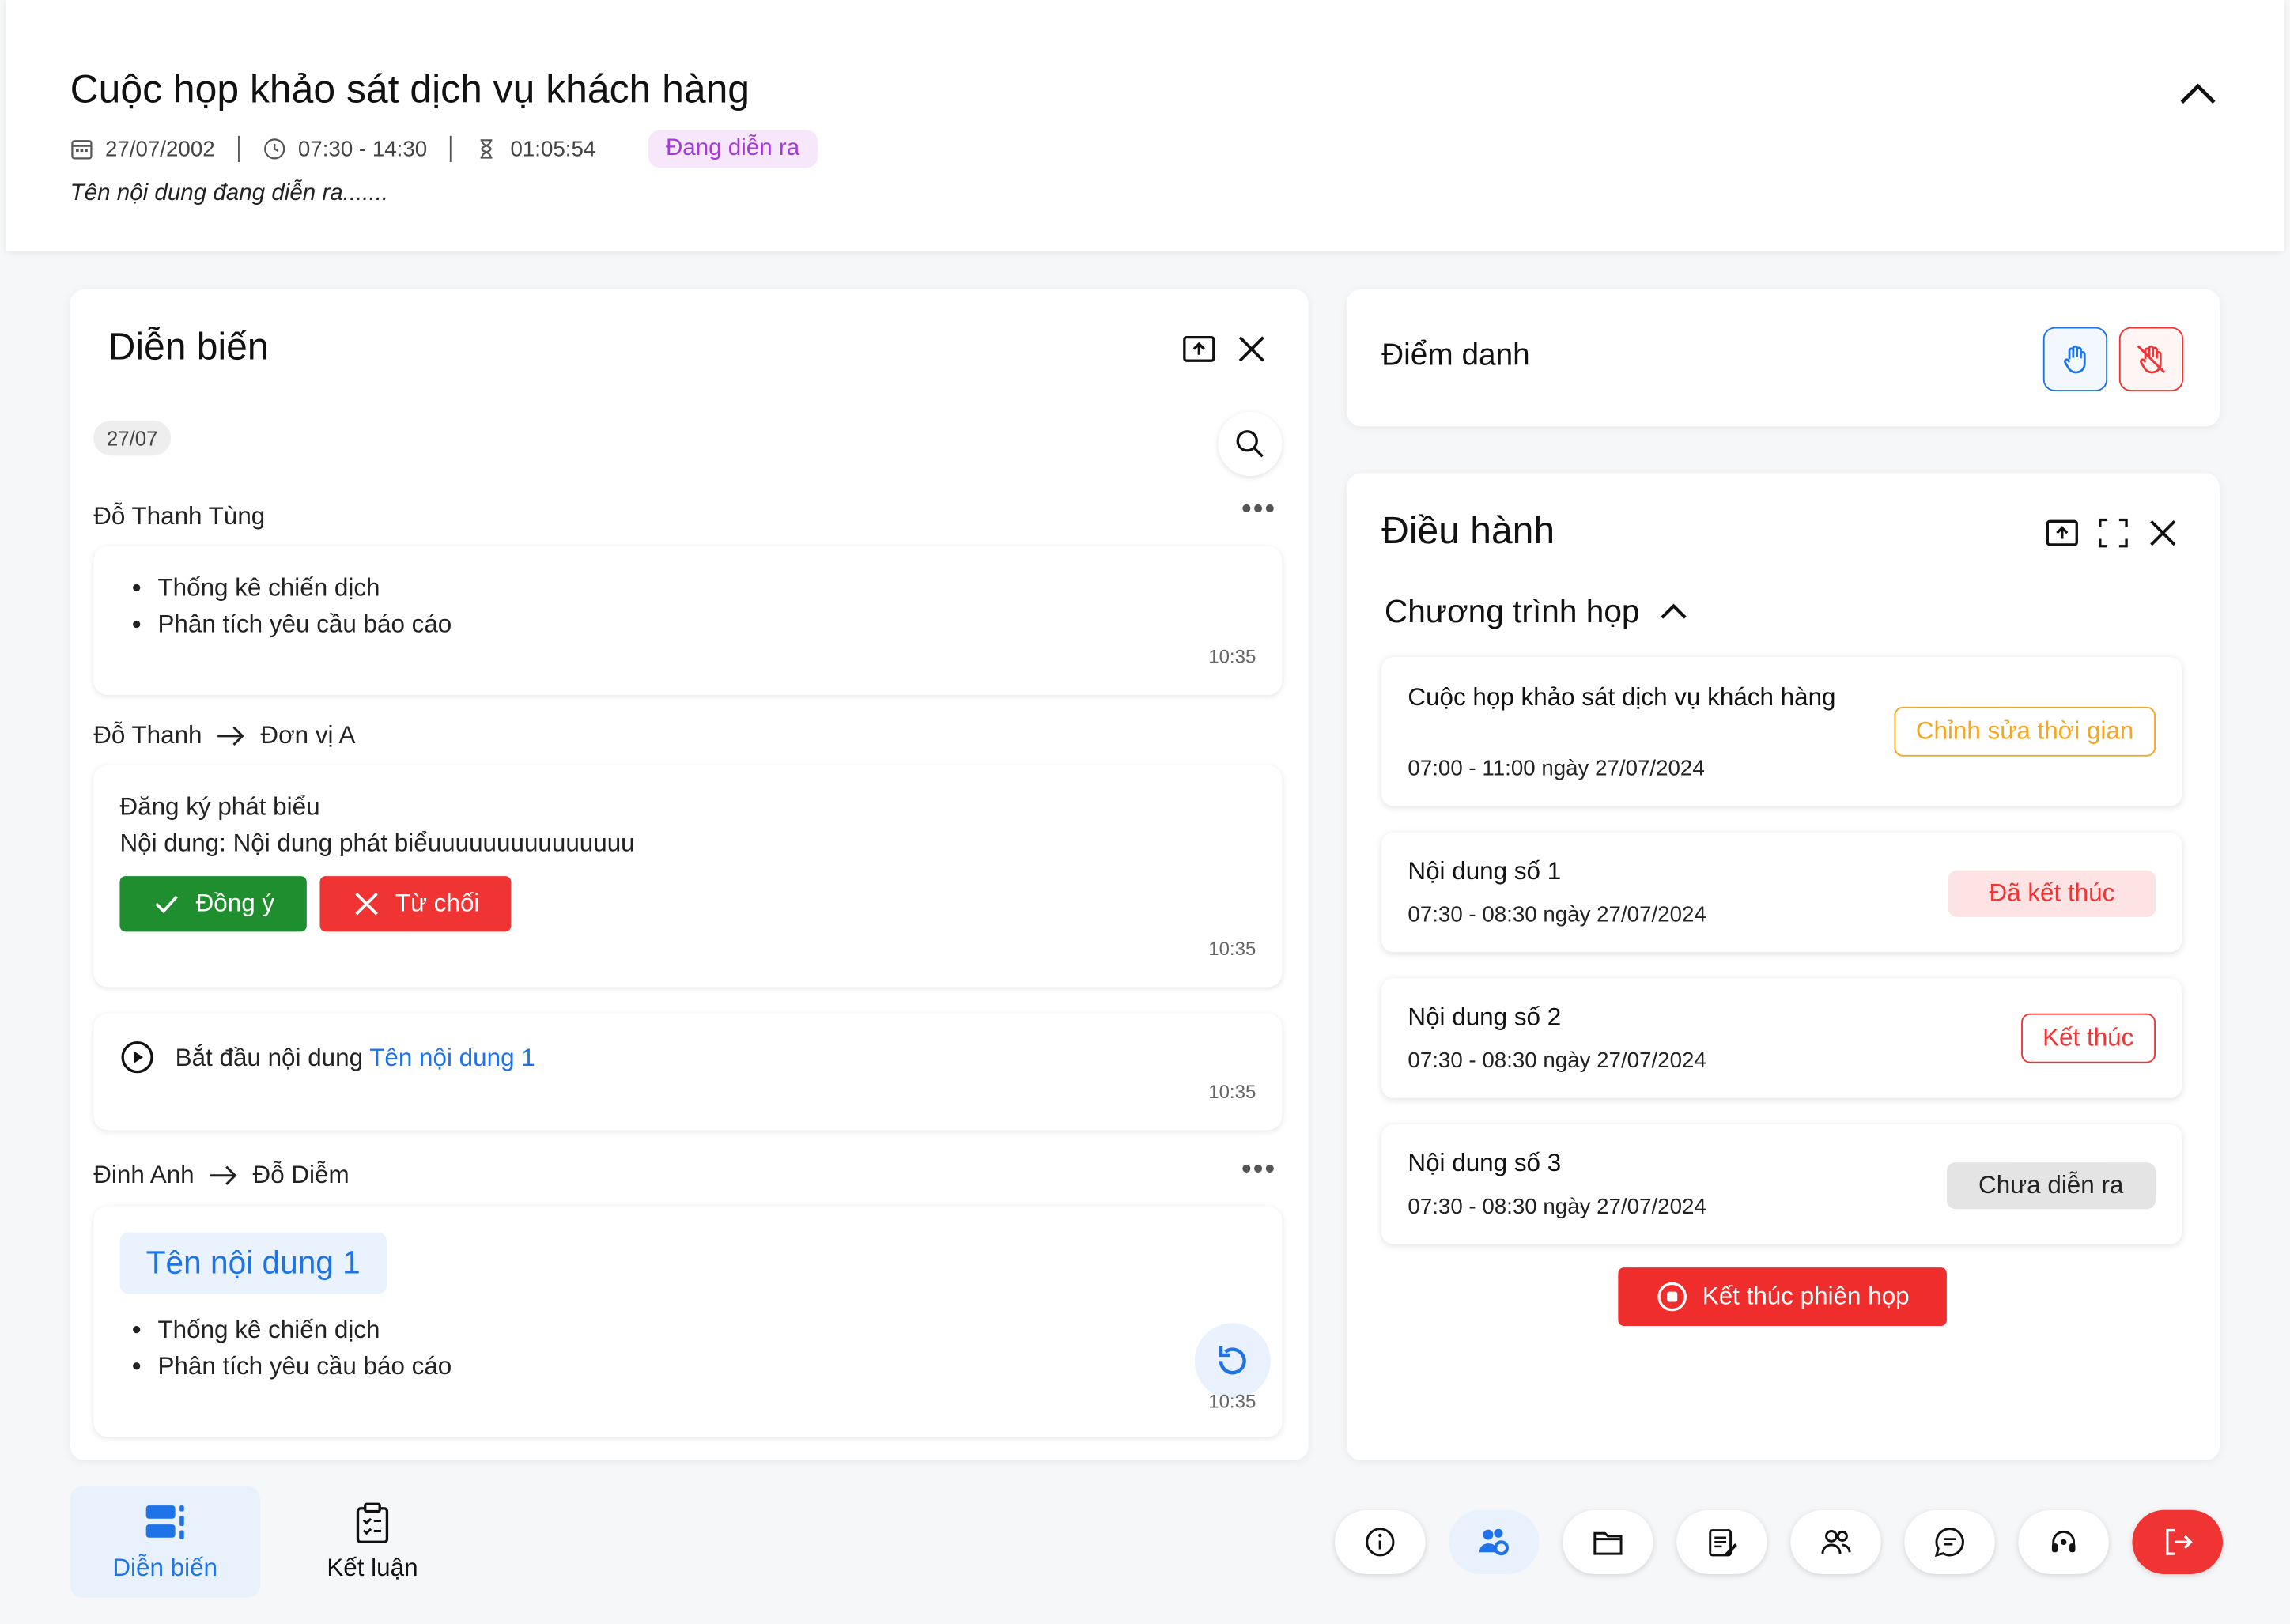 This screenshot has height=1624, width=2290. I want to click on play-circle-icon, so click(137, 1058).